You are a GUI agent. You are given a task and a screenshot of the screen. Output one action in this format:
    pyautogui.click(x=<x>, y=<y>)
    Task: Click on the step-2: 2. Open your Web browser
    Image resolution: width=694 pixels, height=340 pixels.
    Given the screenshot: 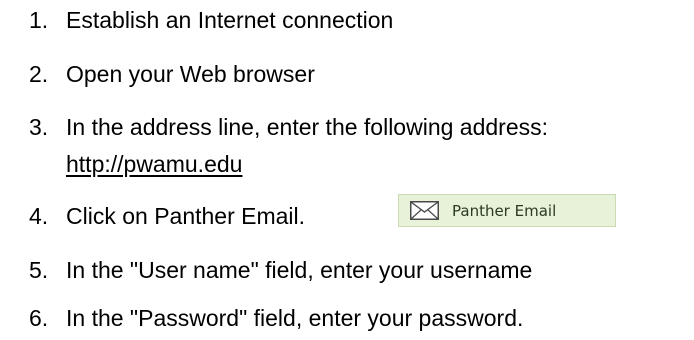 What is the action you would take?
    pyautogui.click(x=172, y=74)
    